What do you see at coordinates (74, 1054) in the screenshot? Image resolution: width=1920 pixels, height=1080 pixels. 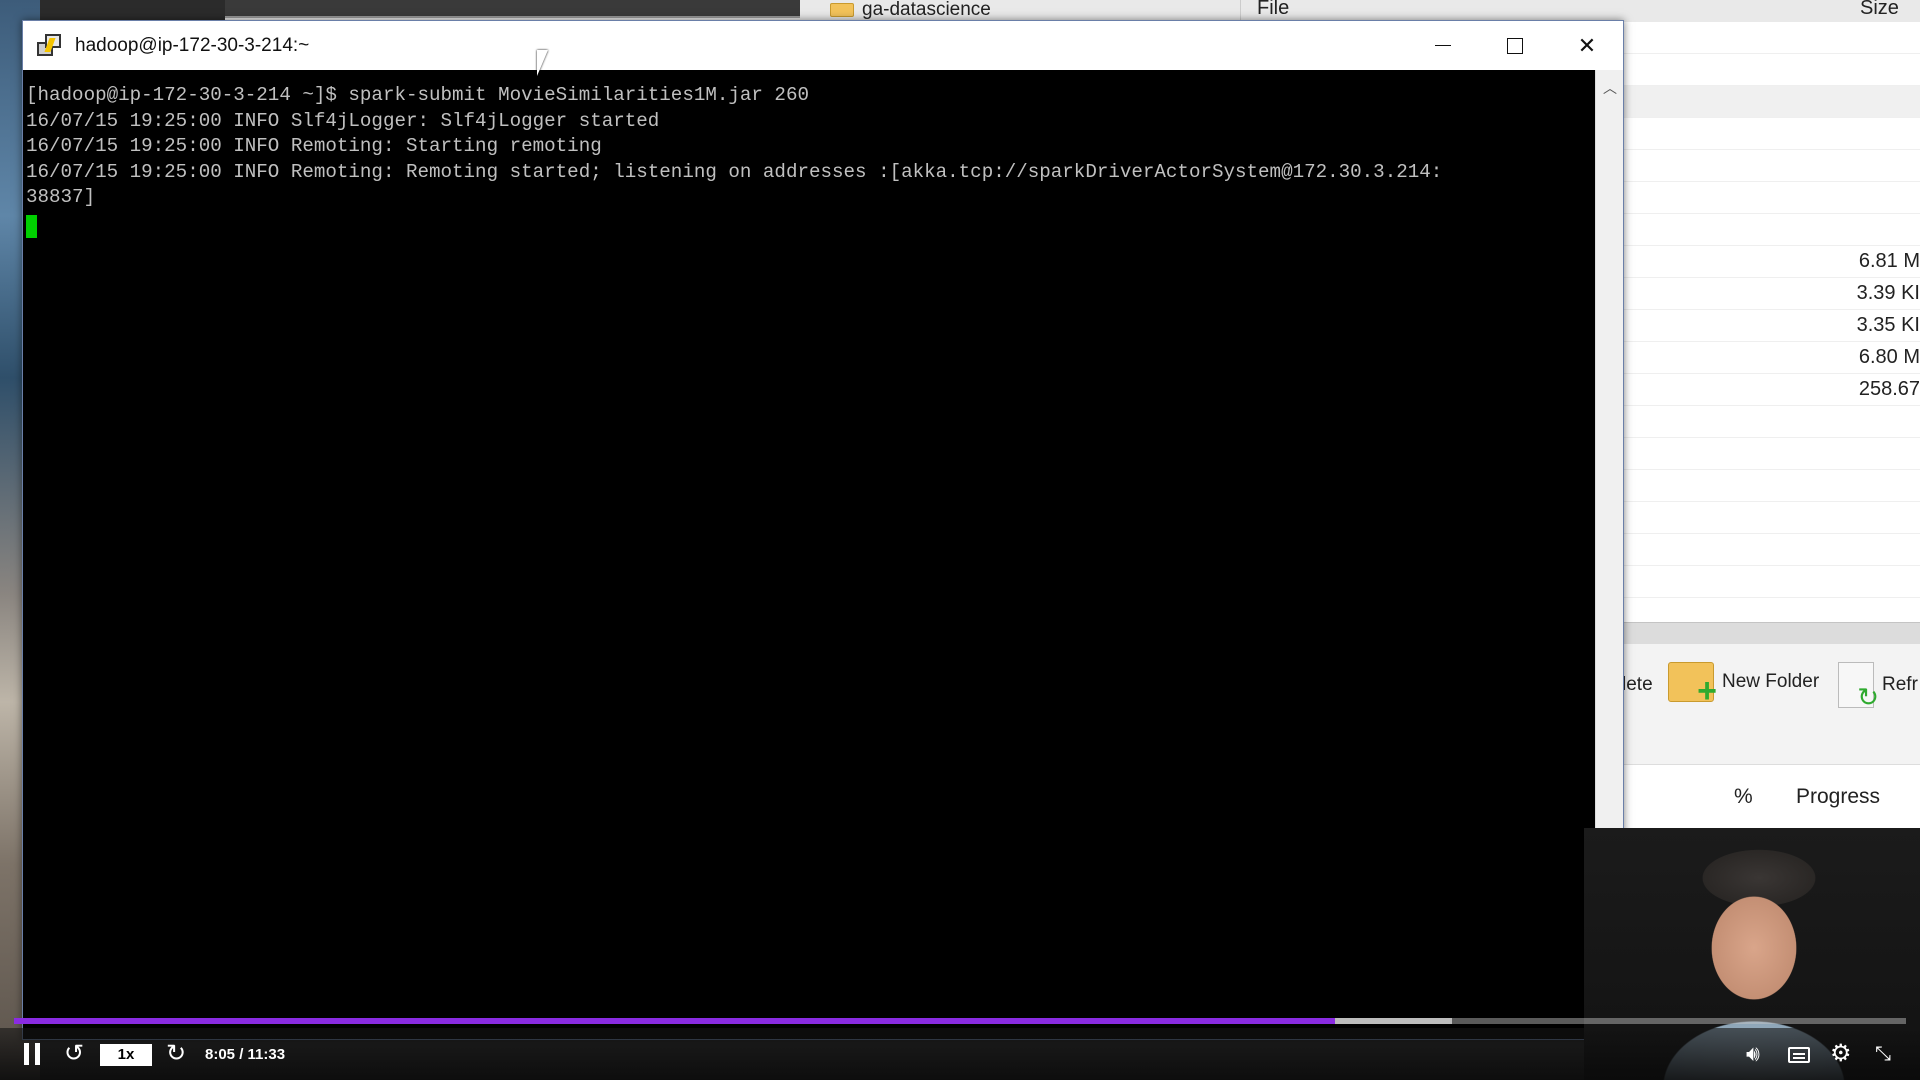 I see `rewind-icon: ↺` at bounding box center [74, 1054].